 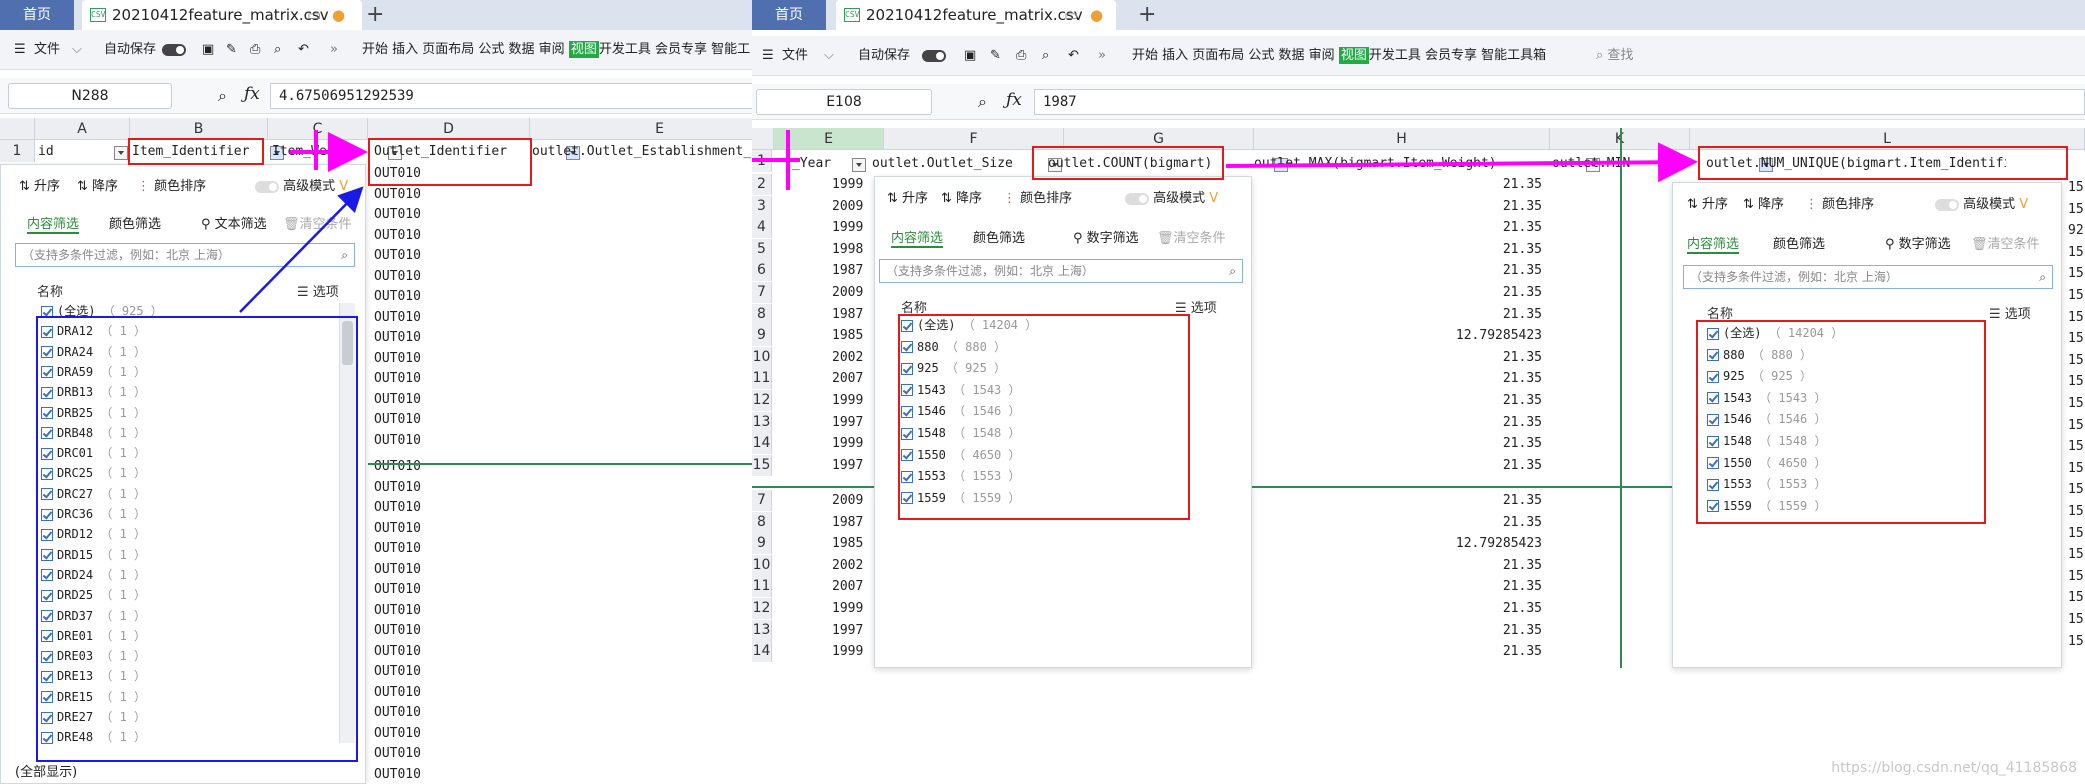 What do you see at coordinates (90, 96) in the screenshot?
I see `name-box: N288` at bounding box center [90, 96].